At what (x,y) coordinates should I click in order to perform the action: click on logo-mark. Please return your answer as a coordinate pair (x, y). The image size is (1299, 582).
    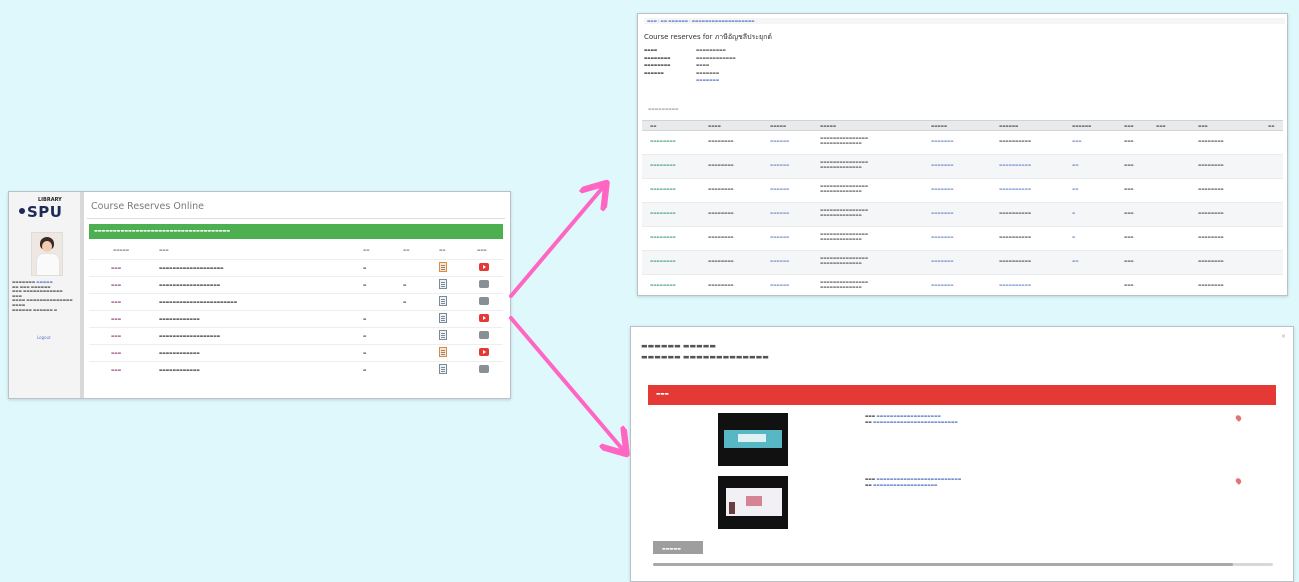
    Looking at the image, I should click on (22, 211).